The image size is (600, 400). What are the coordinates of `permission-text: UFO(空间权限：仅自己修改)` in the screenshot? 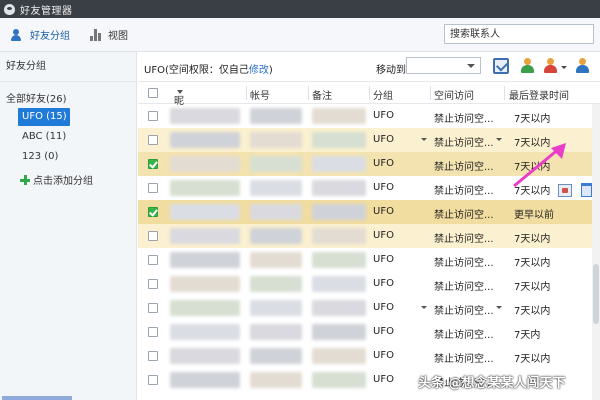 It's located at (208, 70).